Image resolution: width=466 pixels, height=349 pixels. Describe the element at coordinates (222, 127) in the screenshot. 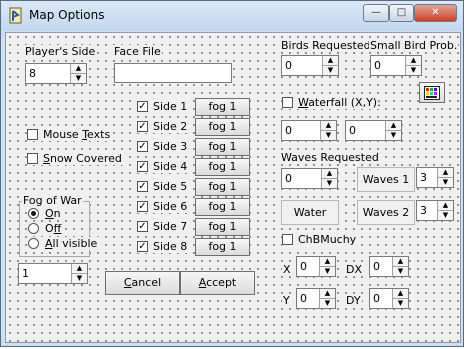

I see `side-2-fog-button: fog 1` at that location.